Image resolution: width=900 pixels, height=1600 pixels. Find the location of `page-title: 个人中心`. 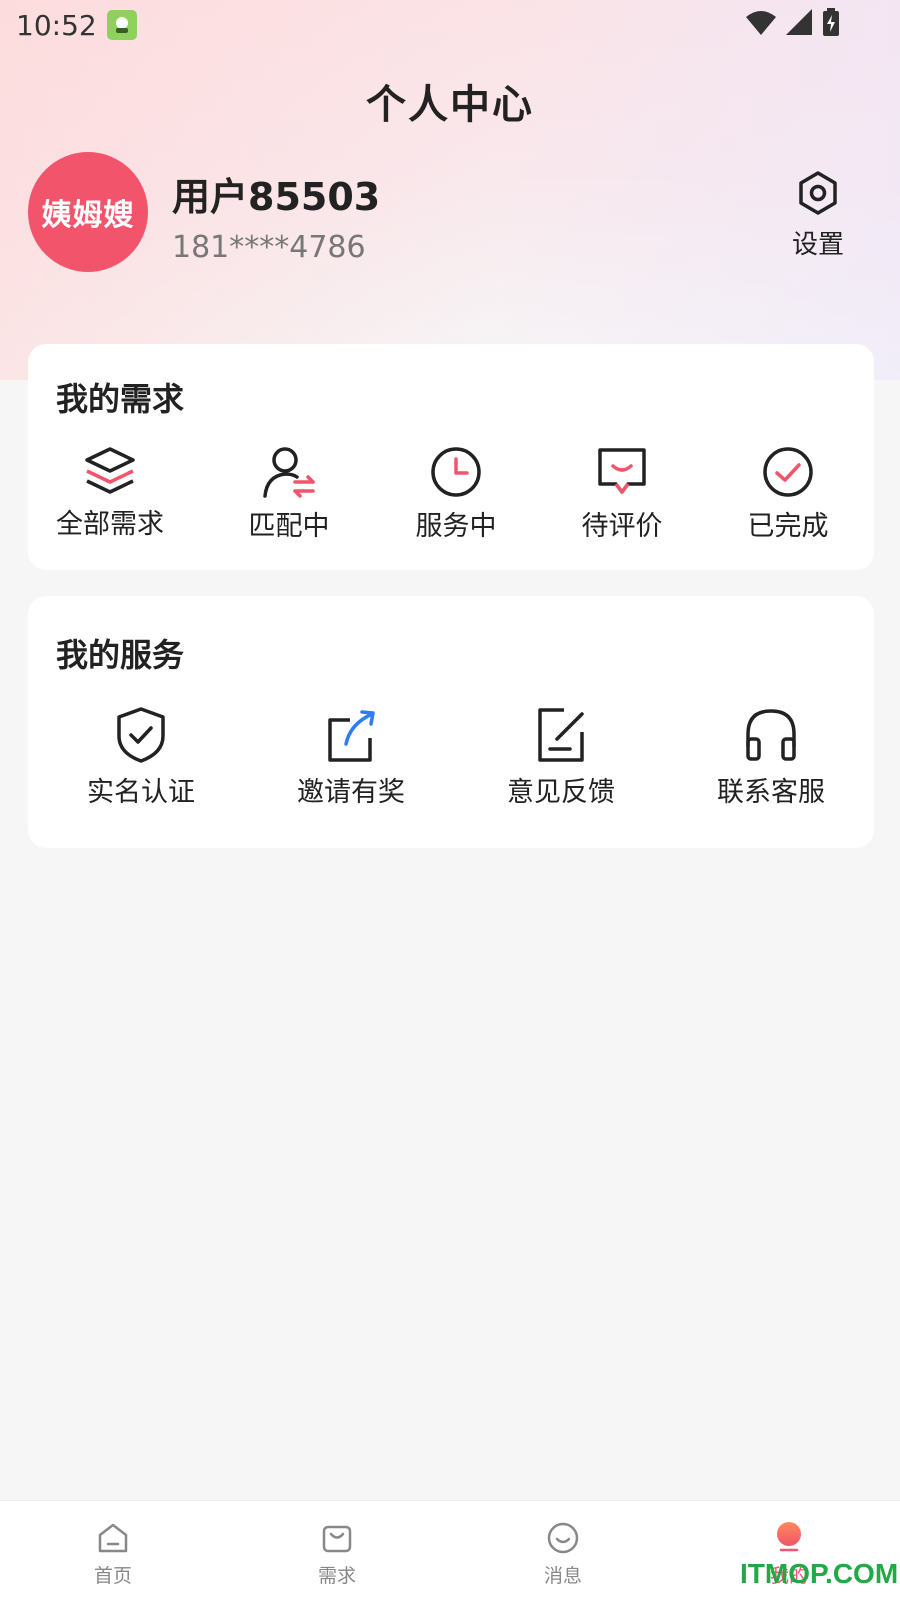

page-title: 个人中心 is located at coordinates (450, 105).